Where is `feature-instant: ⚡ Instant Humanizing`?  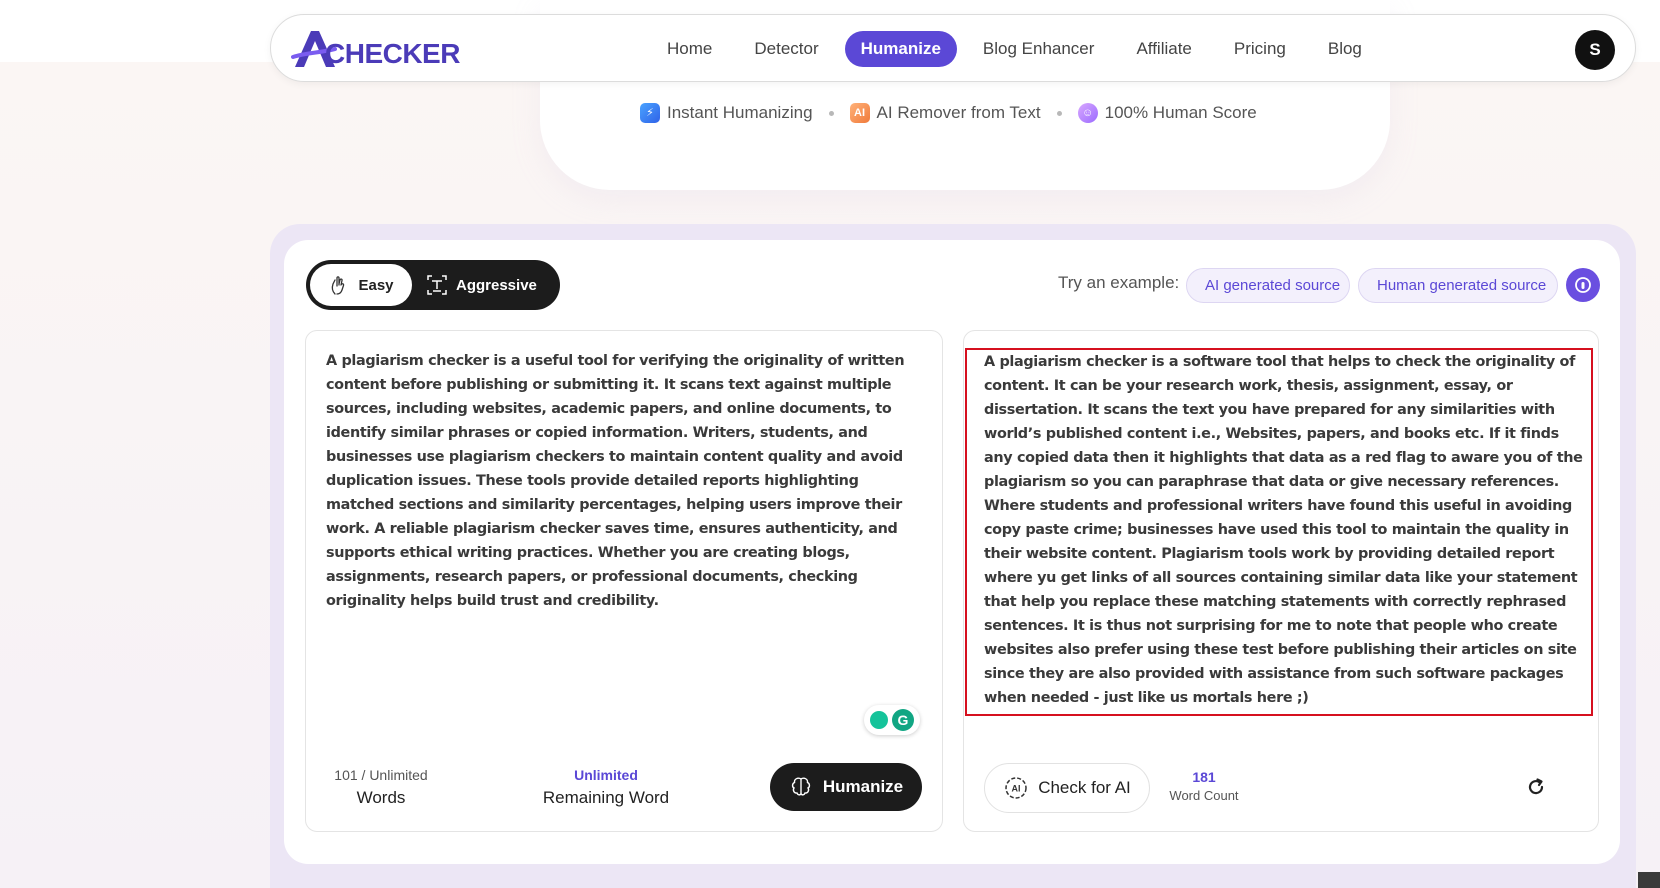
feature-instant: ⚡ Instant Humanizing is located at coordinates (726, 113).